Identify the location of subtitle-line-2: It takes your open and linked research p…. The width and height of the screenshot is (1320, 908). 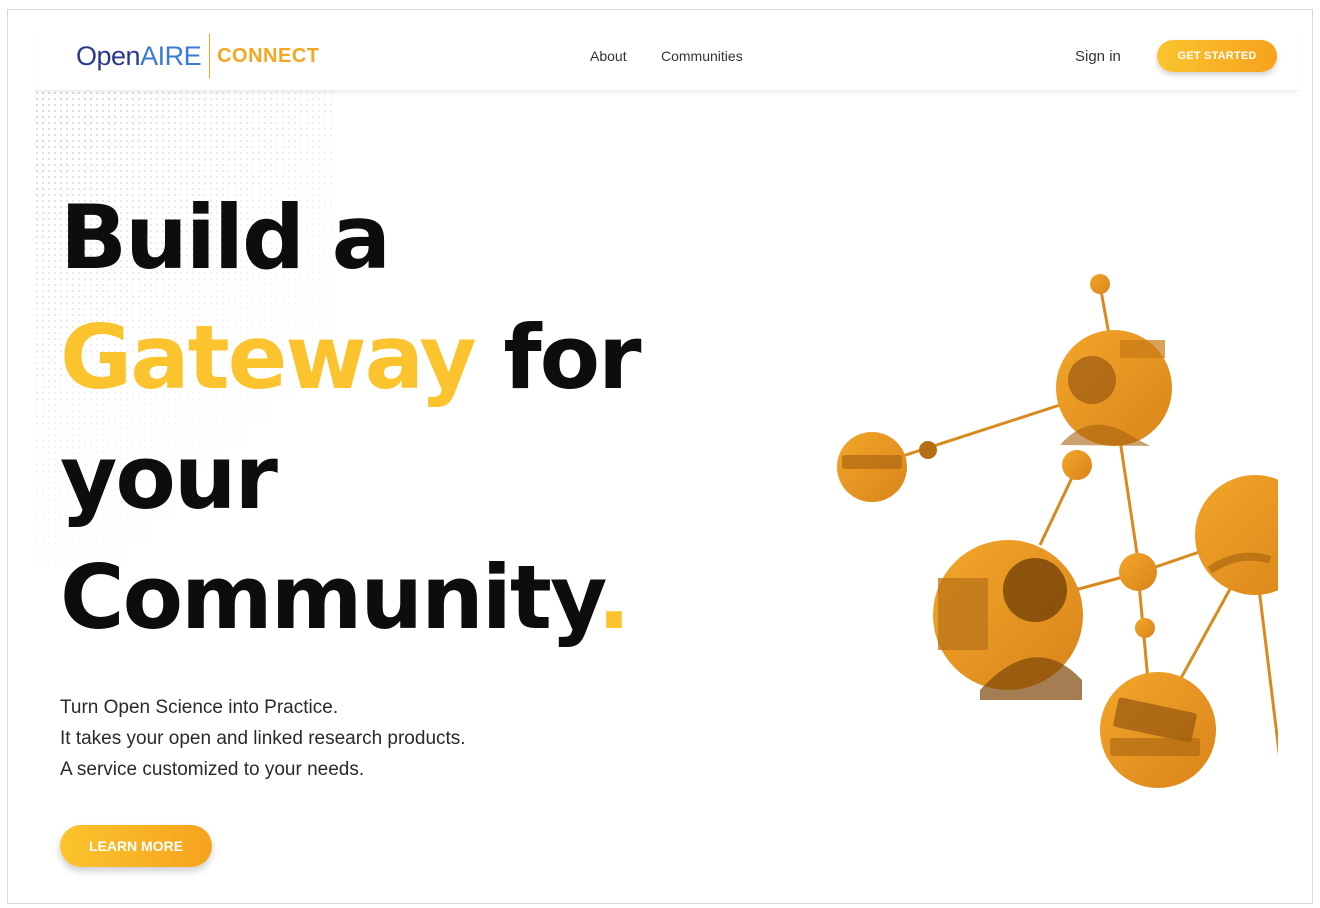
(263, 738).